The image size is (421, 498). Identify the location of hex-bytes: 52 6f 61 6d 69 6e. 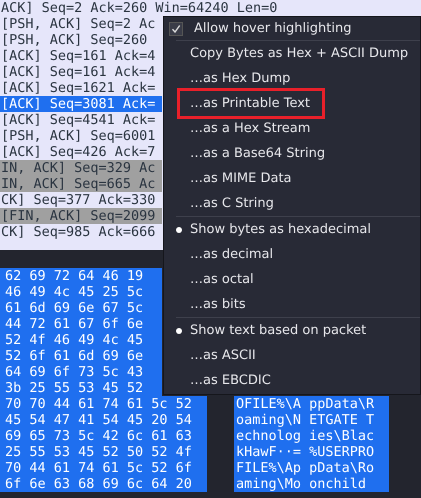
(81, 356).